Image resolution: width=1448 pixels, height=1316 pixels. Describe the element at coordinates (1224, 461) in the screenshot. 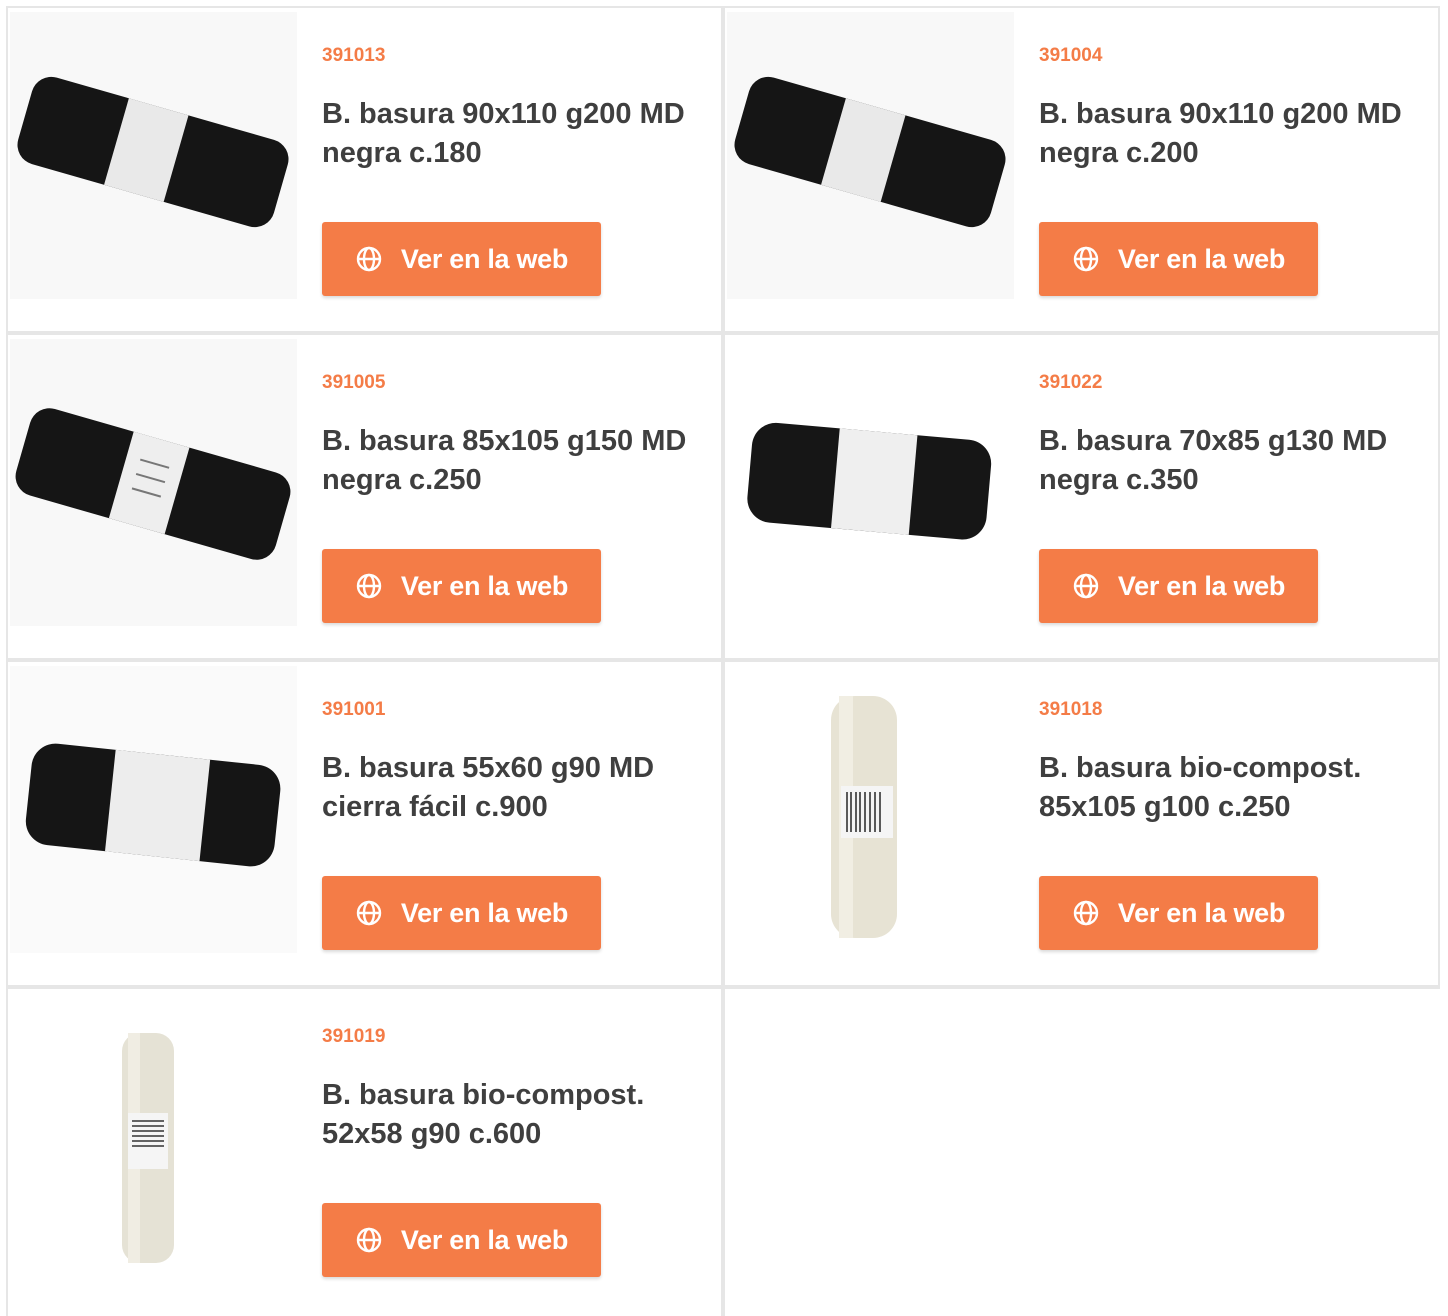

I see `product-title: B. basura 70x85 g130 MD negra c.350` at that location.